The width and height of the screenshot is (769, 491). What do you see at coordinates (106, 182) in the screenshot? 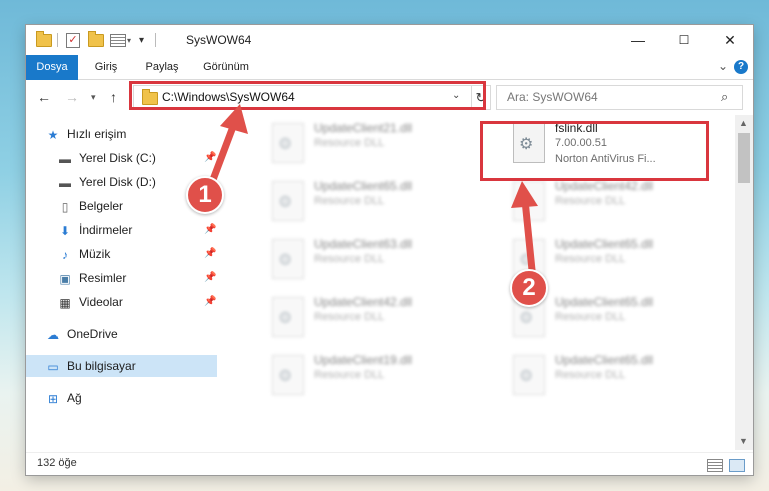
I see `sidebar-item-disk-d: ▬ Yerel Disk (D:)` at bounding box center [106, 182].